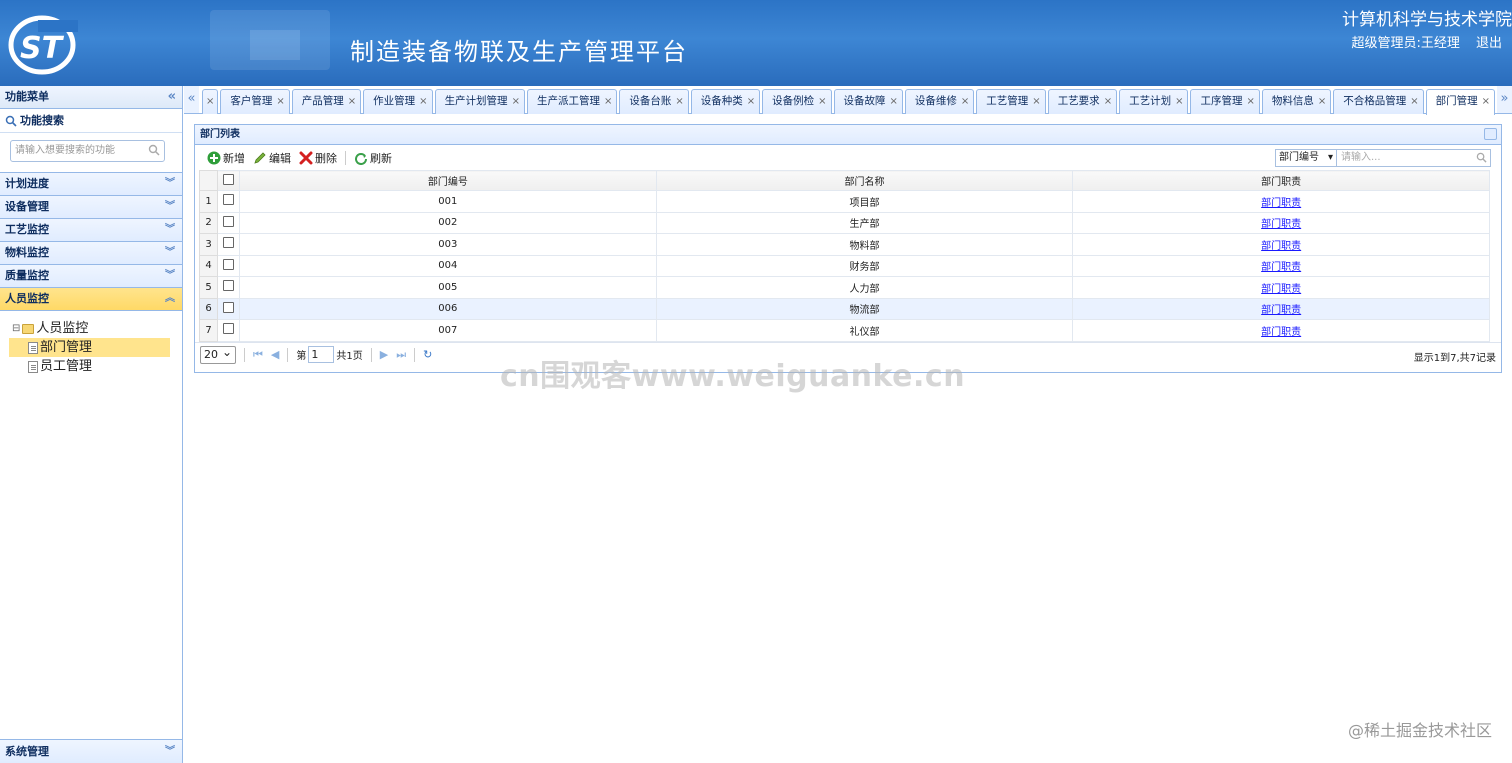 This screenshot has height=763, width=1512. What do you see at coordinates (1490, 134) in the screenshot?
I see `collapse-panel-icon` at bounding box center [1490, 134].